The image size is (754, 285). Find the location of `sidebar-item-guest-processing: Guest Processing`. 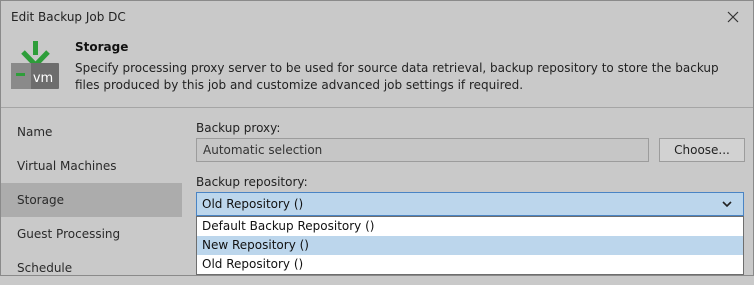

sidebar-item-guest-processing: Guest Processing is located at coordinates (91, 234).